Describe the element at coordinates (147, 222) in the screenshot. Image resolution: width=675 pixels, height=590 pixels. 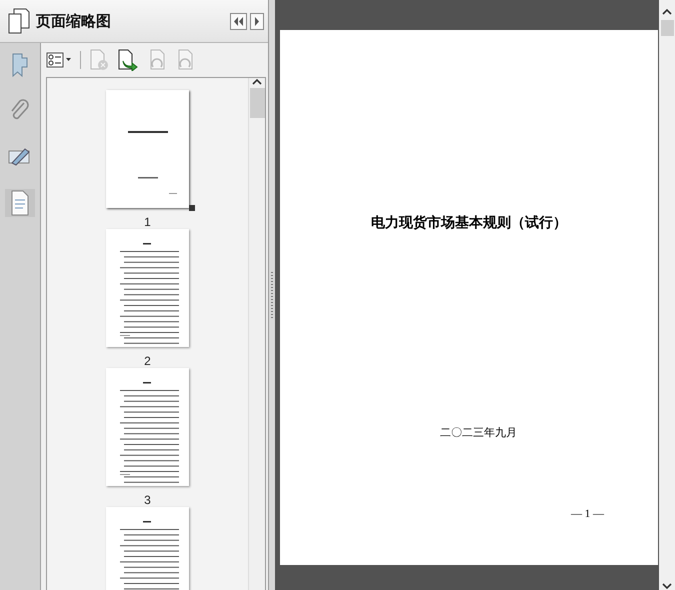
I see `page-number: 1` at that location.